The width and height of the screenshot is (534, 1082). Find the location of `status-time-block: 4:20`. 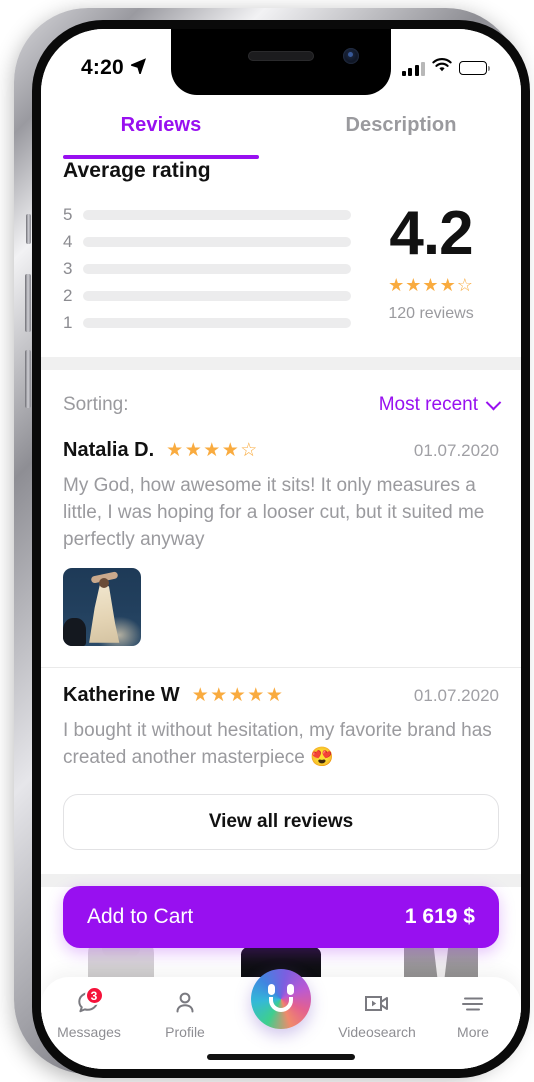

status-time-block: 4:20 is located at coordinates (114, 68).